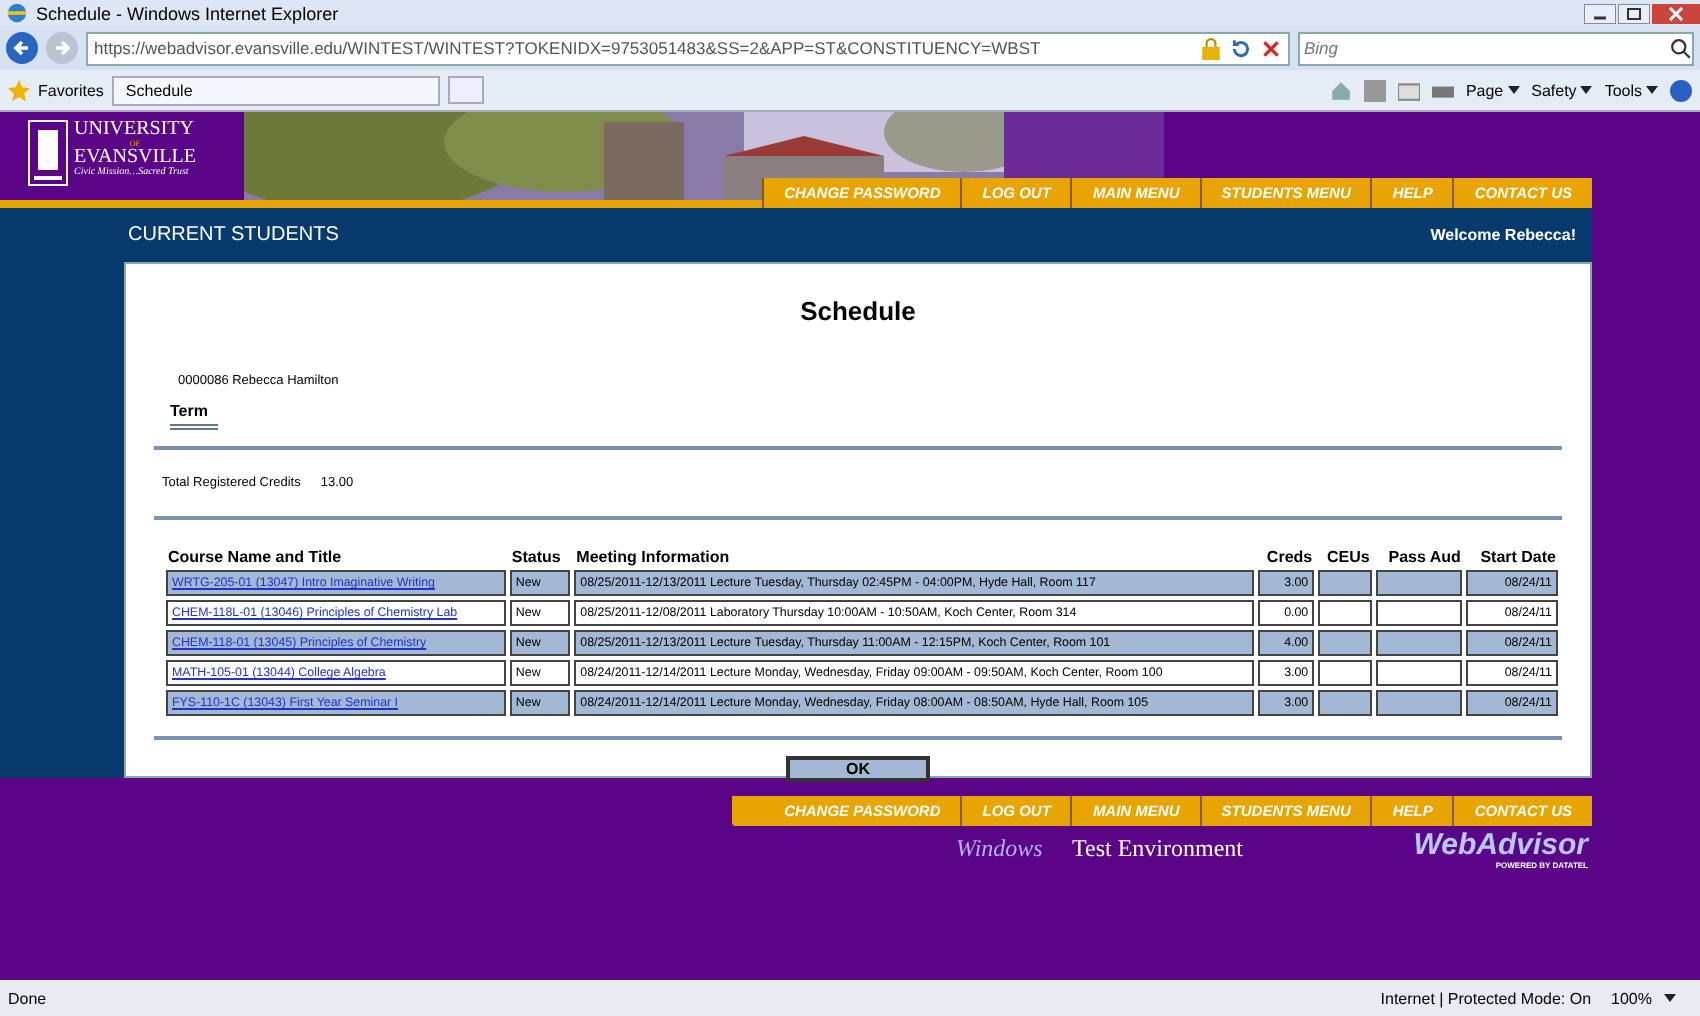 The height and width of the screenshot is (1016, 1700). Describe the element at coordinates (275, 90) in the screenshot. I see `browser-tab: Schedule` at that location.